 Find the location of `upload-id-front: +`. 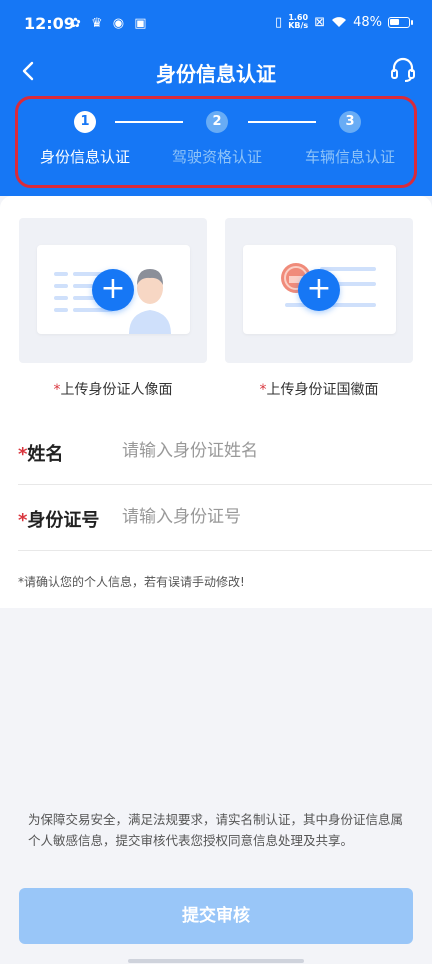

upload-id-front: + is located at coordinates (113, 290).